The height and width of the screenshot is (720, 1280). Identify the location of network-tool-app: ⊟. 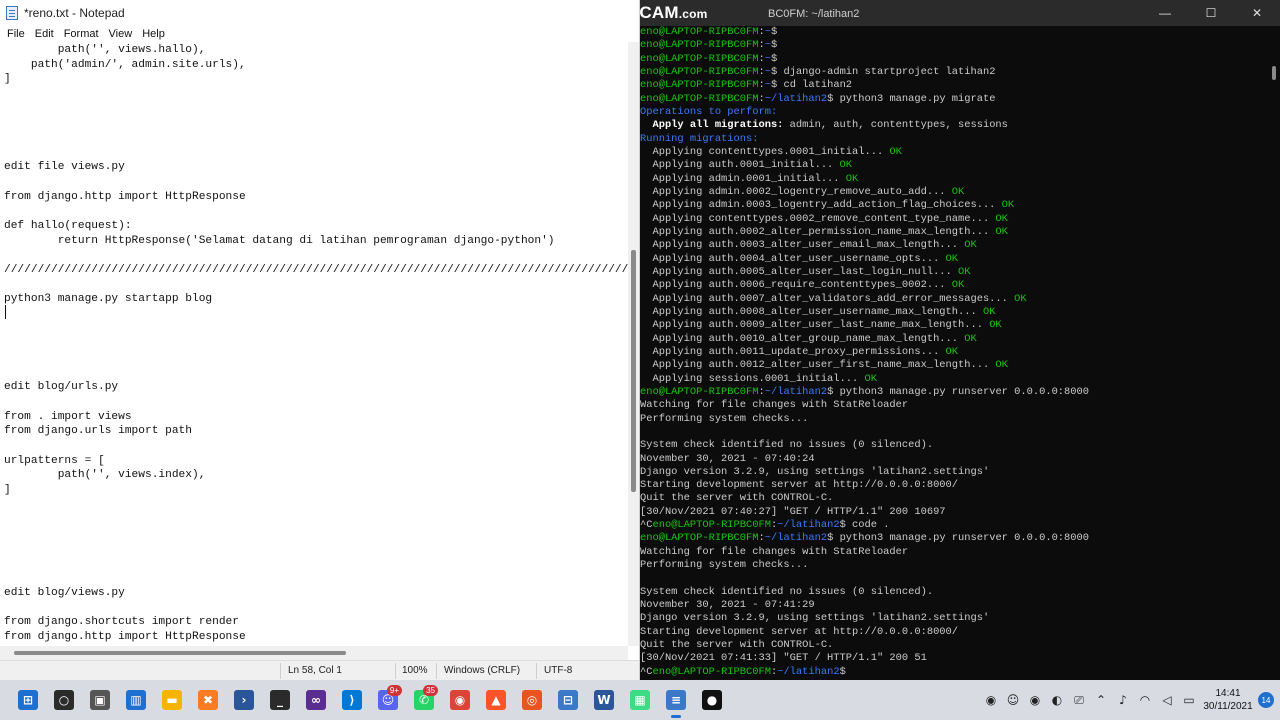
(568, 700).